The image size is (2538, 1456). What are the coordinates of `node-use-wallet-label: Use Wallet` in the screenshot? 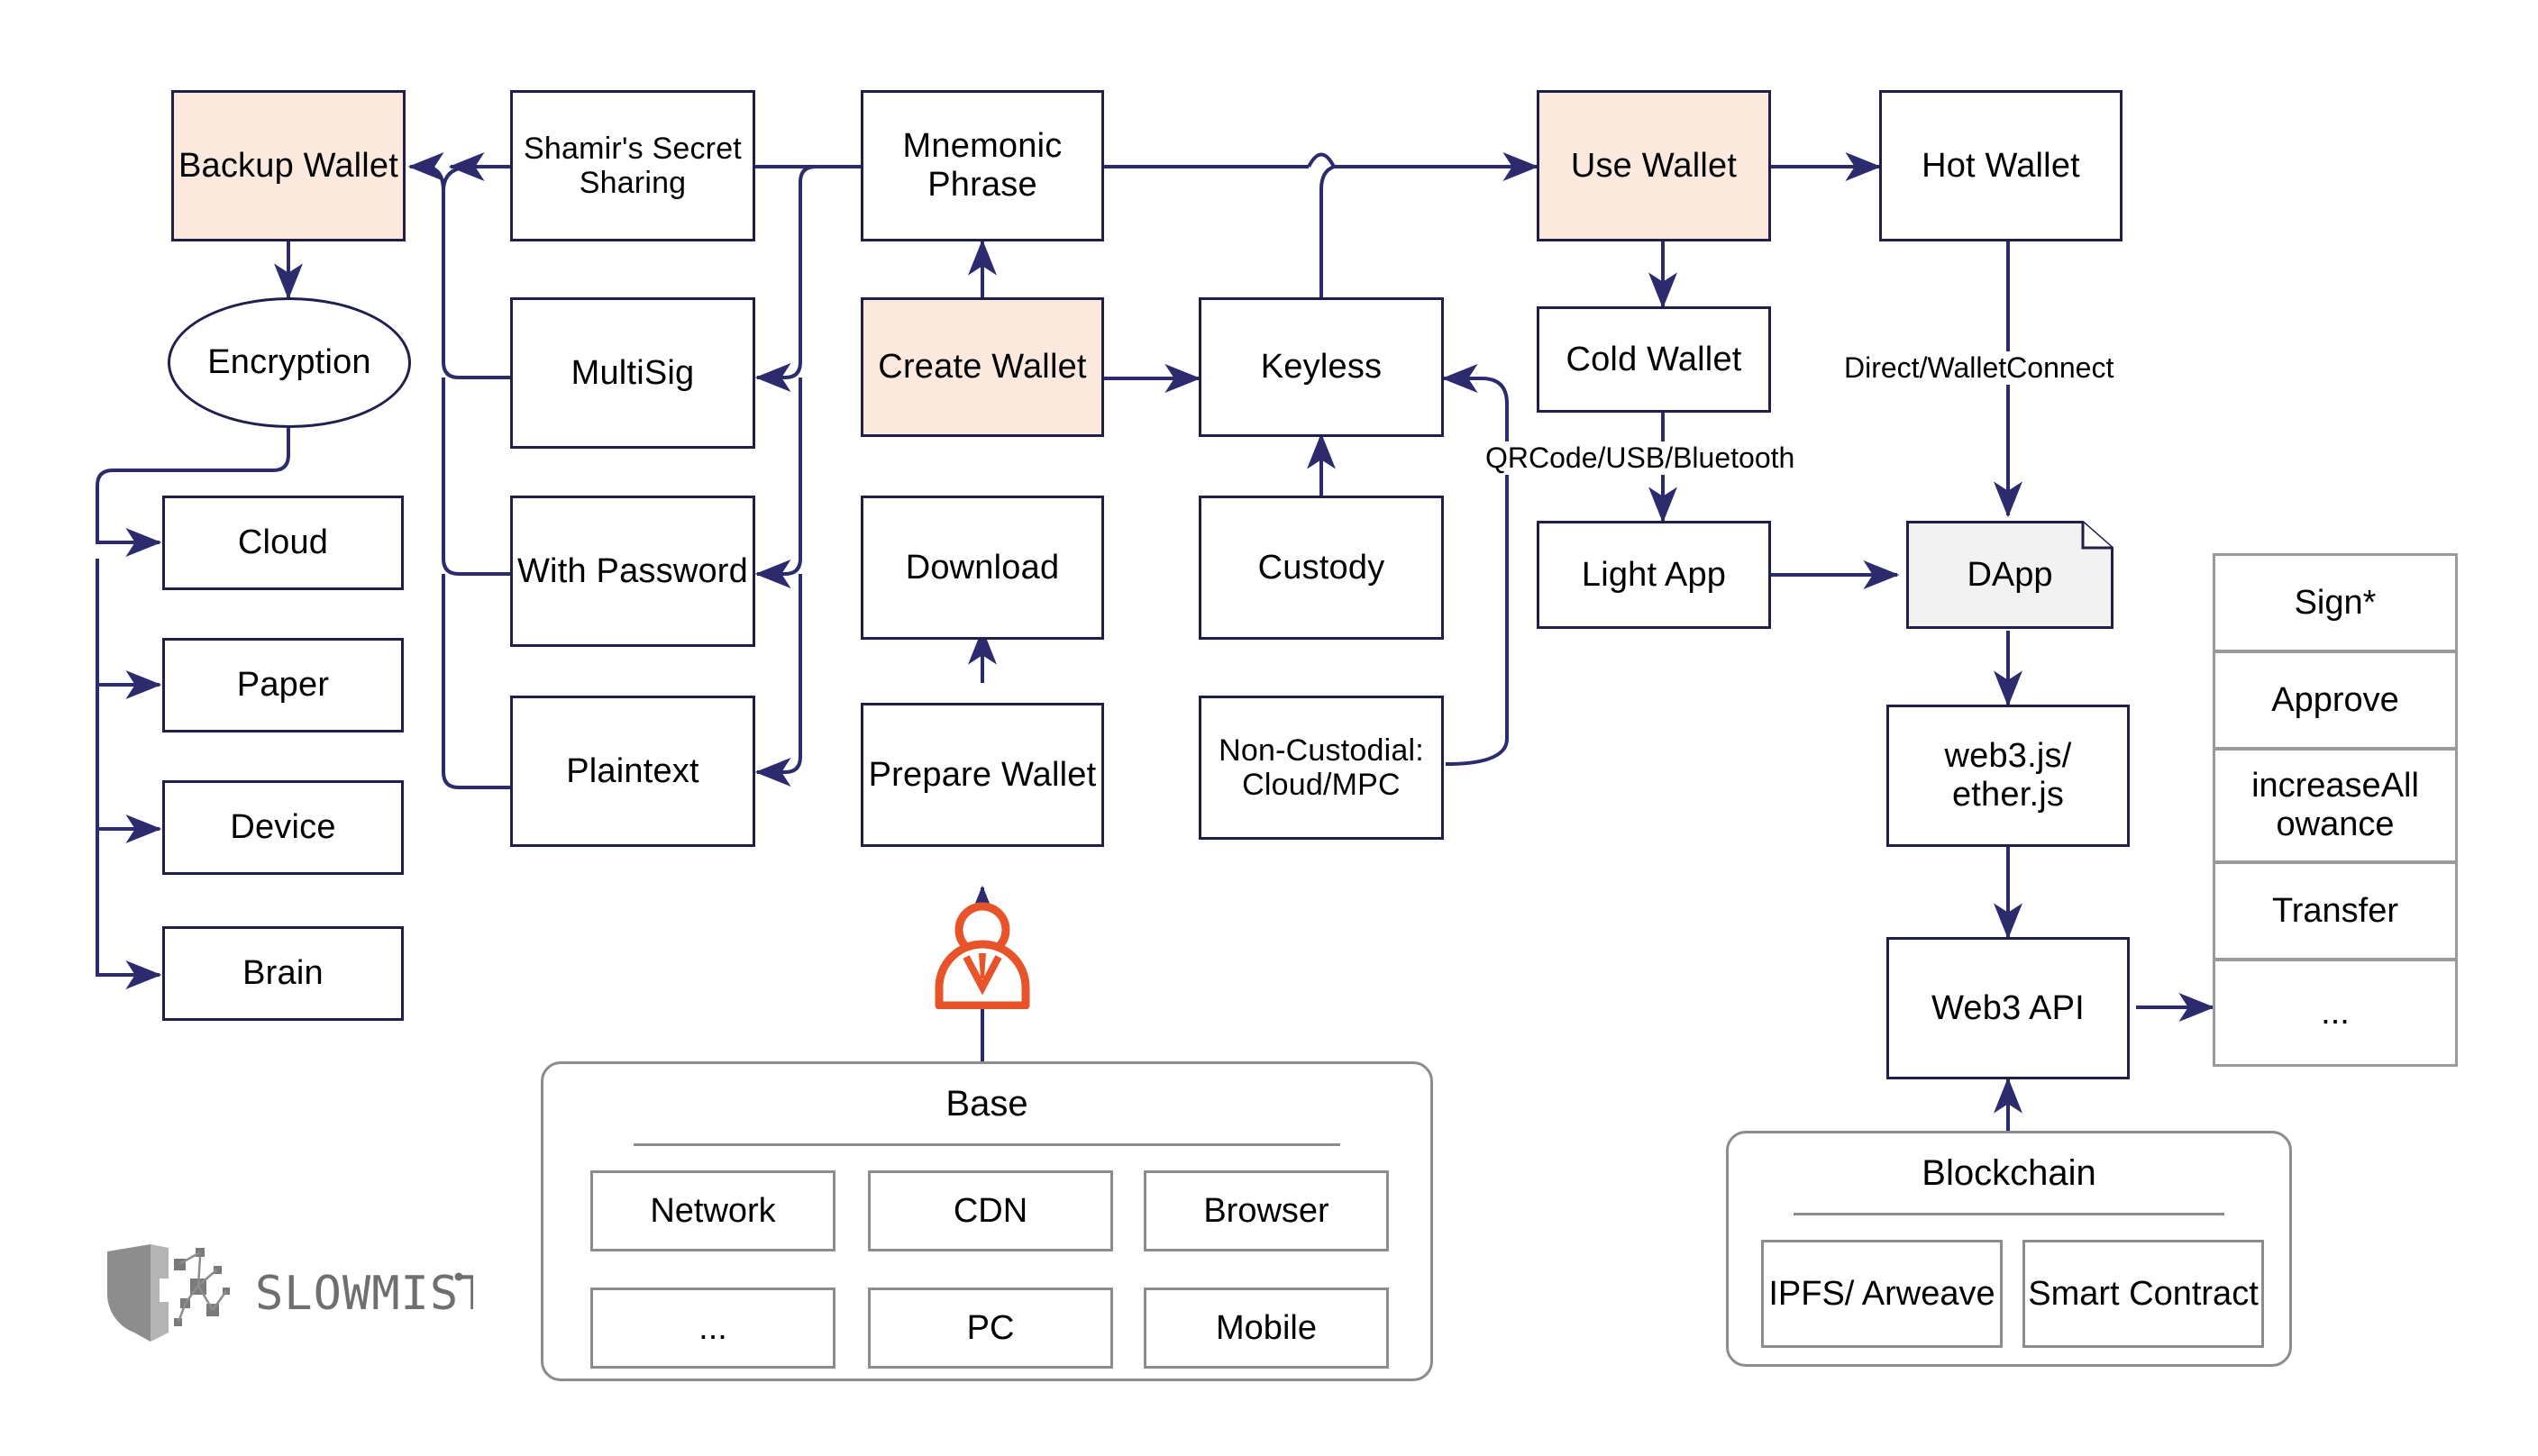 It's located at (1654, 165).